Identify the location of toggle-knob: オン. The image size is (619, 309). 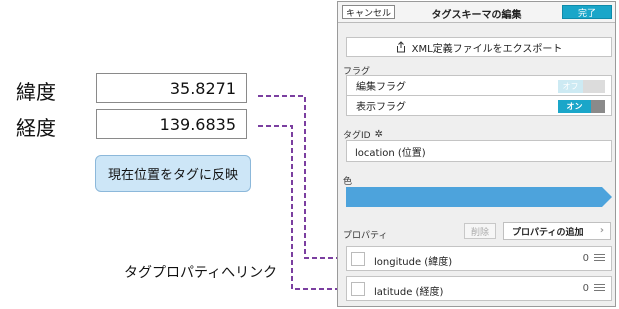
(574, 106).